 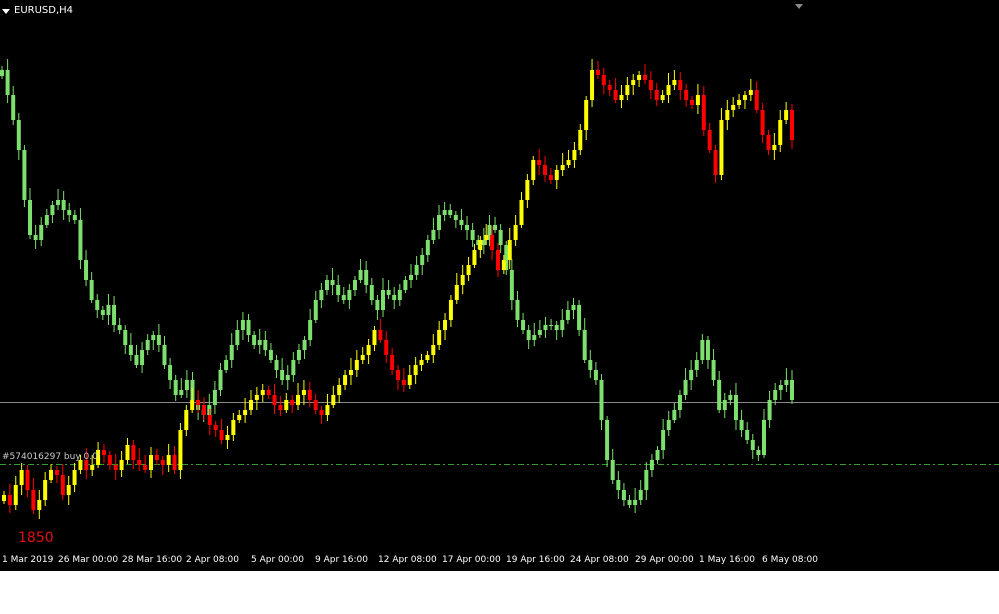 What do you see at coordinates (212, 560) in the screenshot?
I see `x-tick-label: 2 Apr 08:00` at bounding box center [212, 560].